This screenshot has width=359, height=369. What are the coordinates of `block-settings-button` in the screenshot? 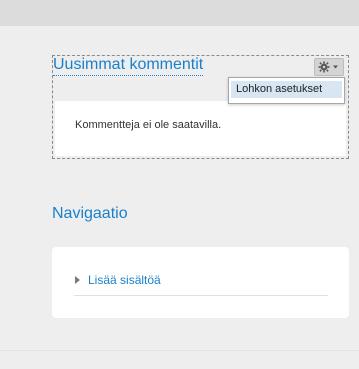 It's located at (329, 67).